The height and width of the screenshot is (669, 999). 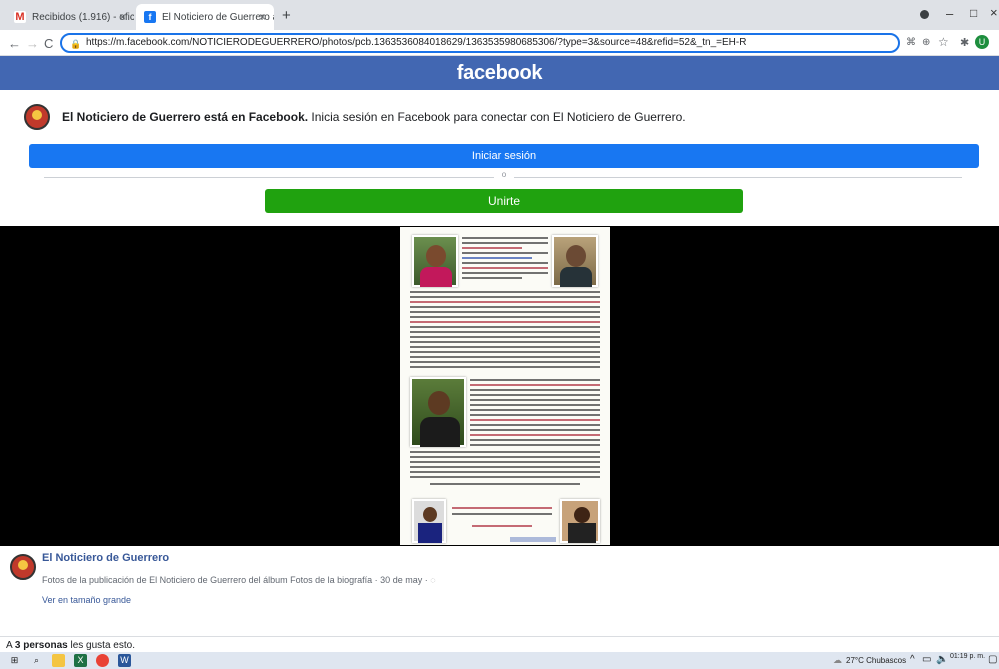 I want to click on excel-icon: X, so click(x=80, y=660).